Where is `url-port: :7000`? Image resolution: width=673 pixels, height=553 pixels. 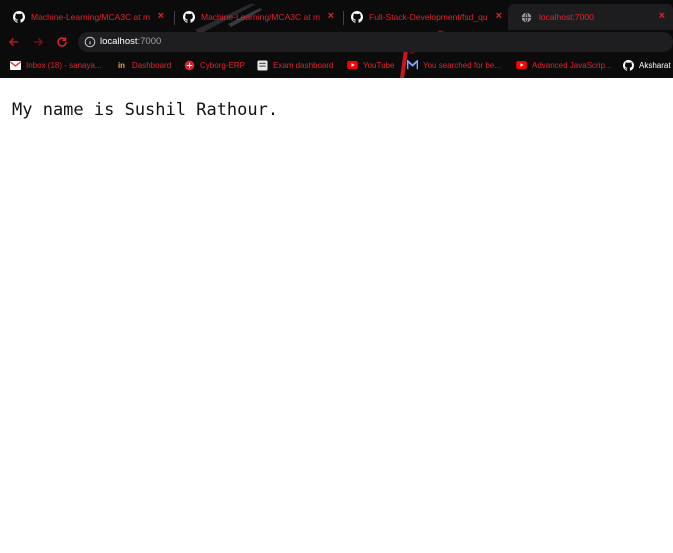 url-port: :7000 is located at coordinates (149, 41).